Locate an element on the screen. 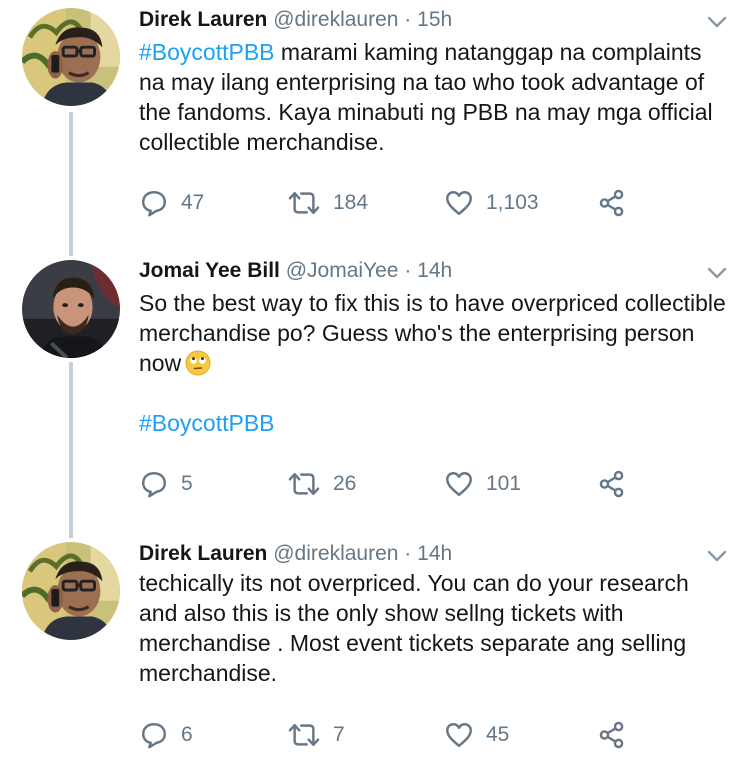  like-button: 1,103 is located at coordinates (491, 203).